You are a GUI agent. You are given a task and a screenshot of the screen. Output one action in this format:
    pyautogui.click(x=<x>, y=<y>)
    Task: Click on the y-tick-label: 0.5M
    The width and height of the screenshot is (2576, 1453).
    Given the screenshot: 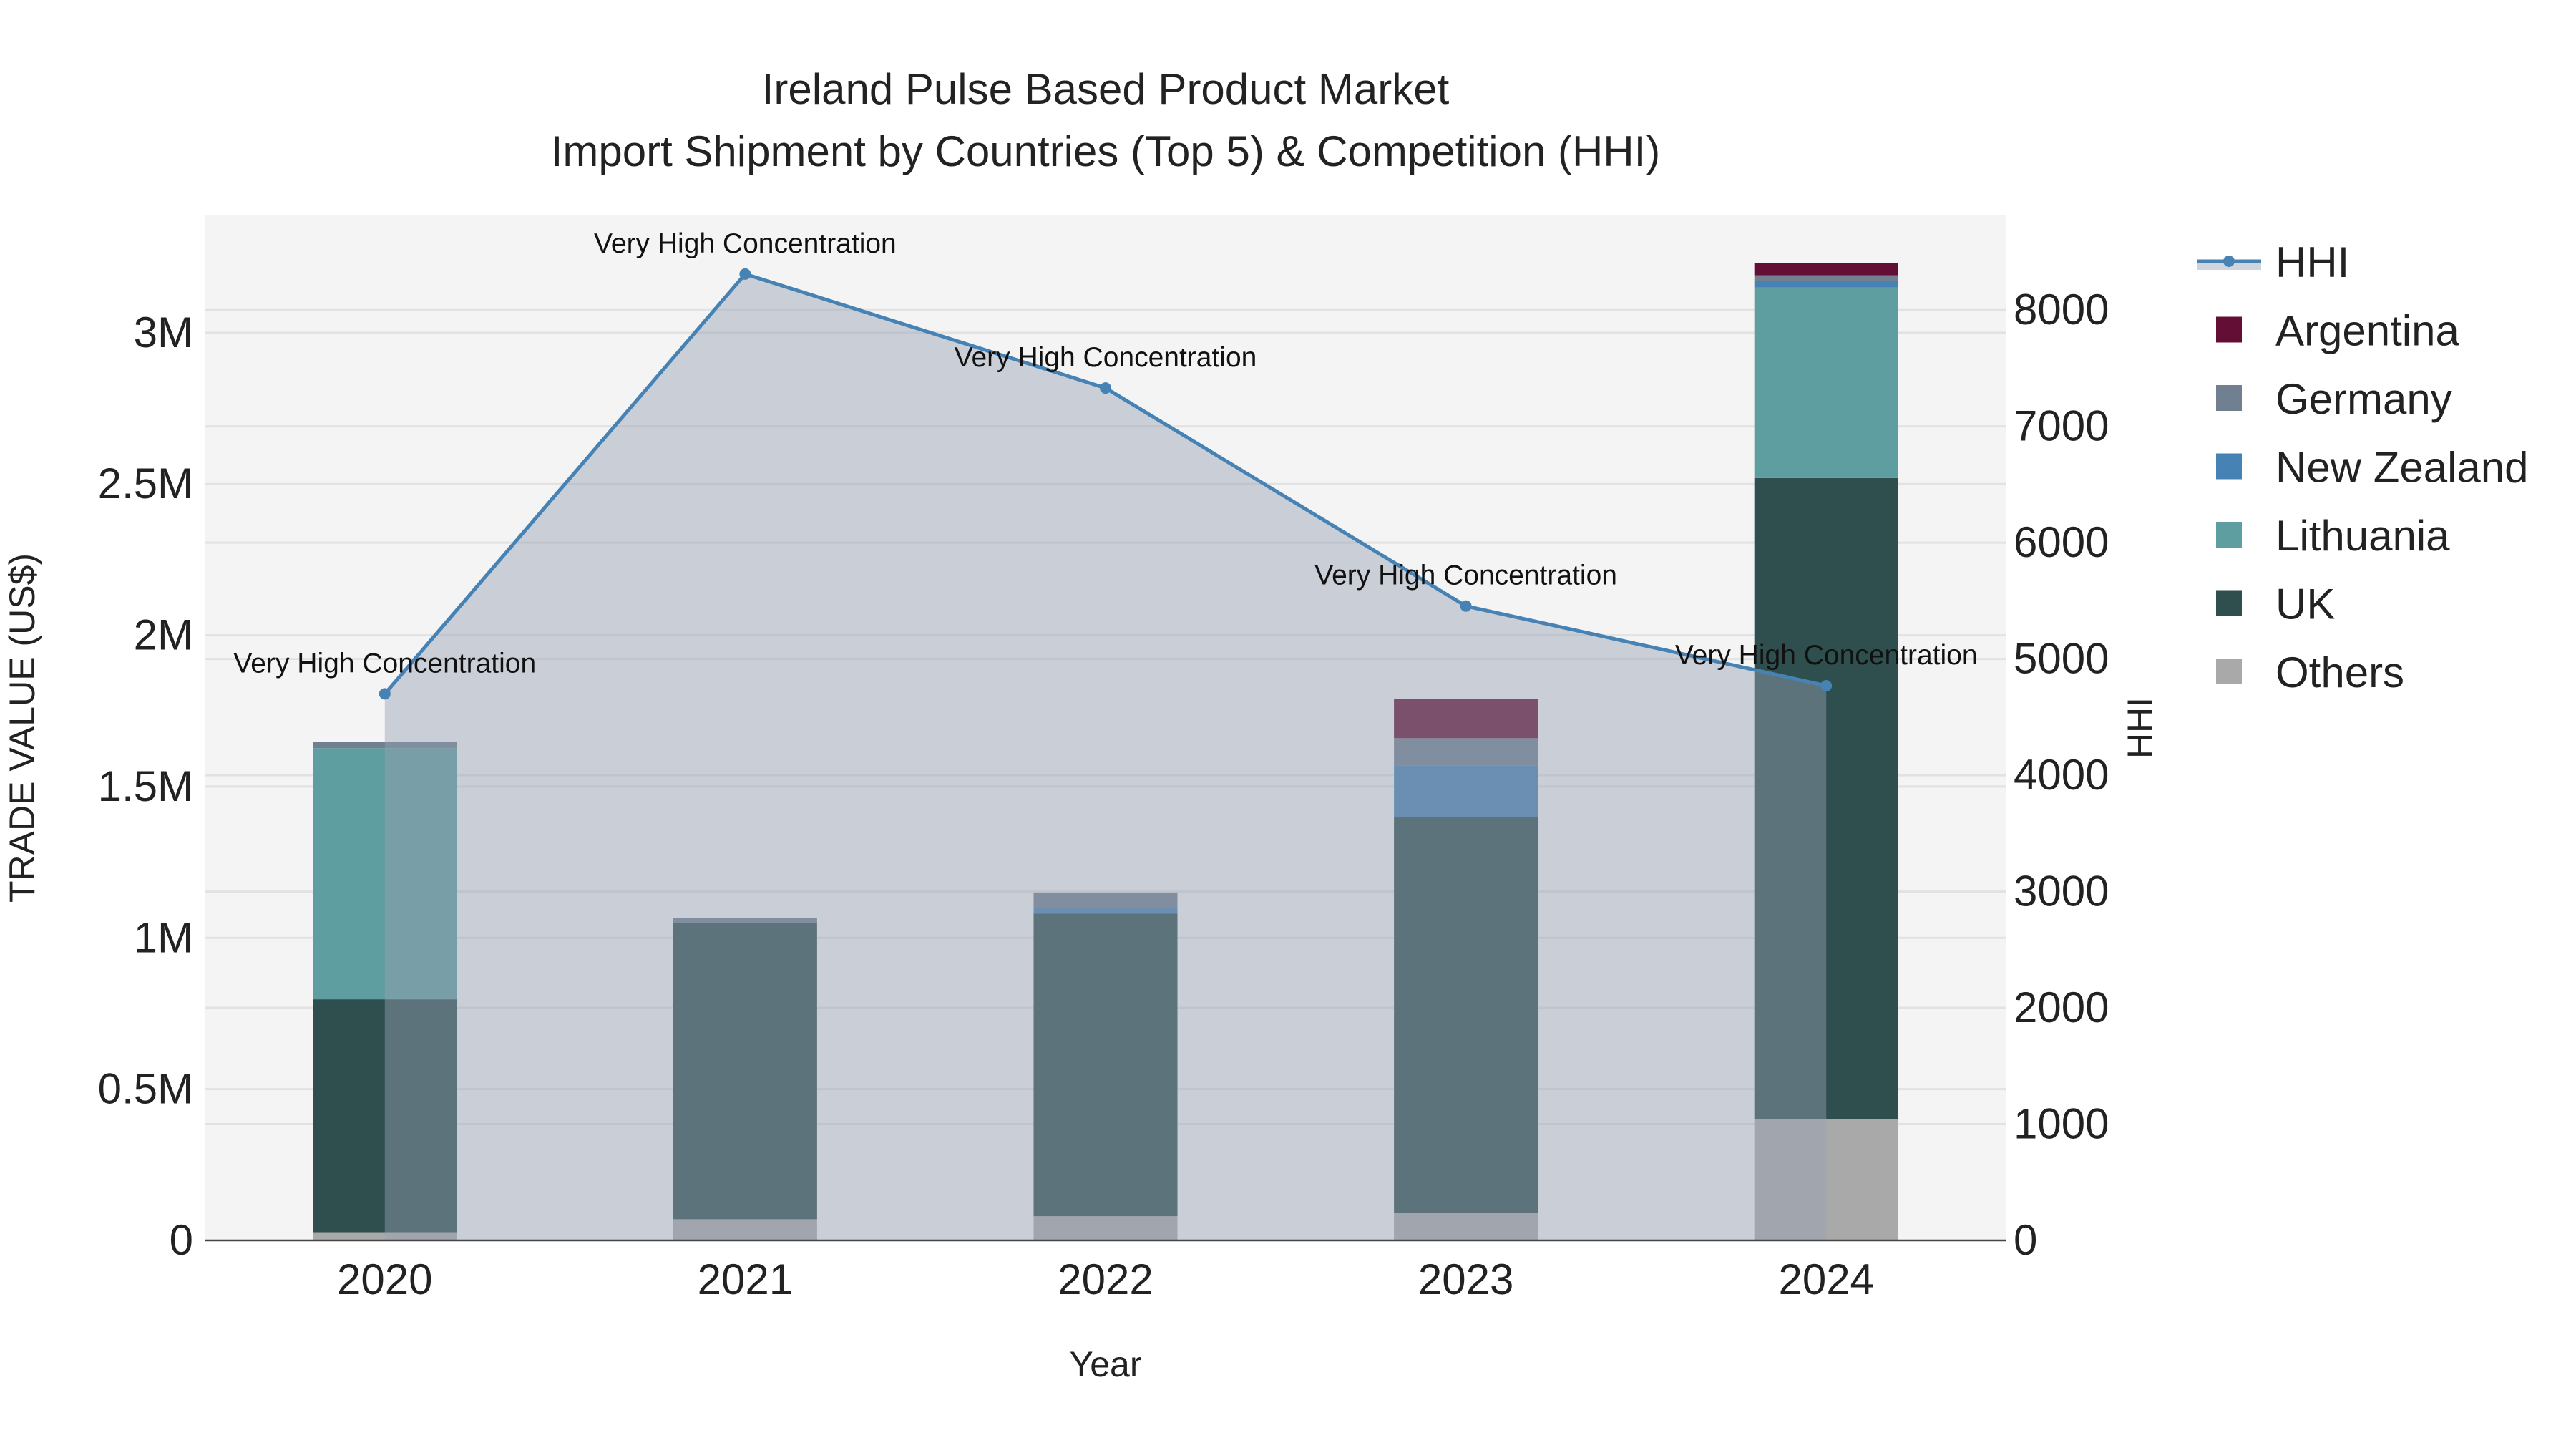 What is the action you would take?
    pyautogui.click(x=145, y=1089)
    